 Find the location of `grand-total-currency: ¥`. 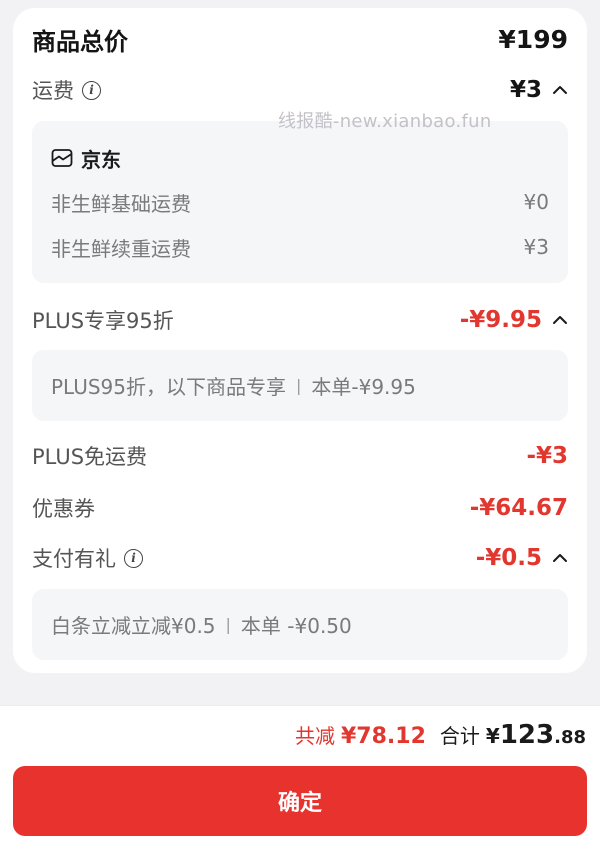

grand-total-currency: ¥ is located at coordinates (492, 736).